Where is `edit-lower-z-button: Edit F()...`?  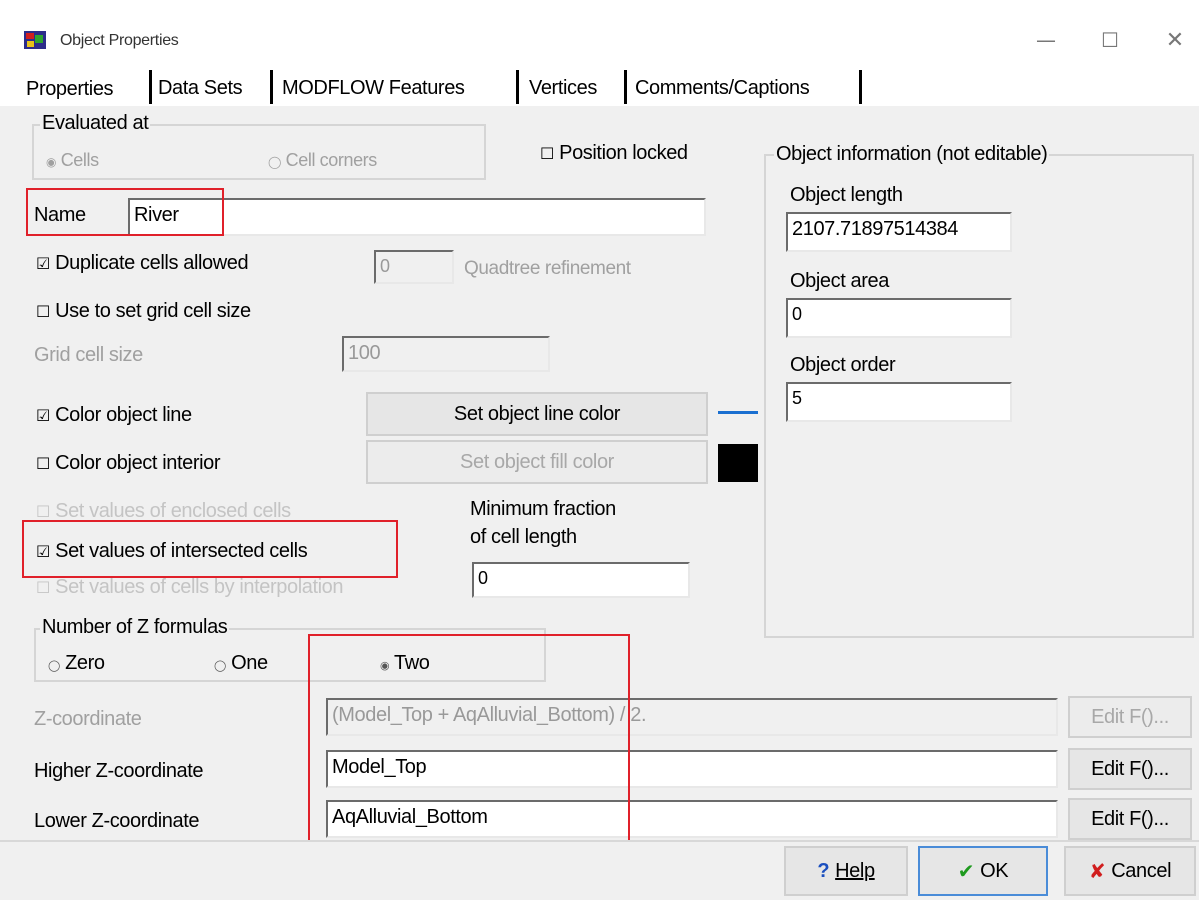
edit-lower-z-button: Edit F()... is located at coordinates (1130, 819).